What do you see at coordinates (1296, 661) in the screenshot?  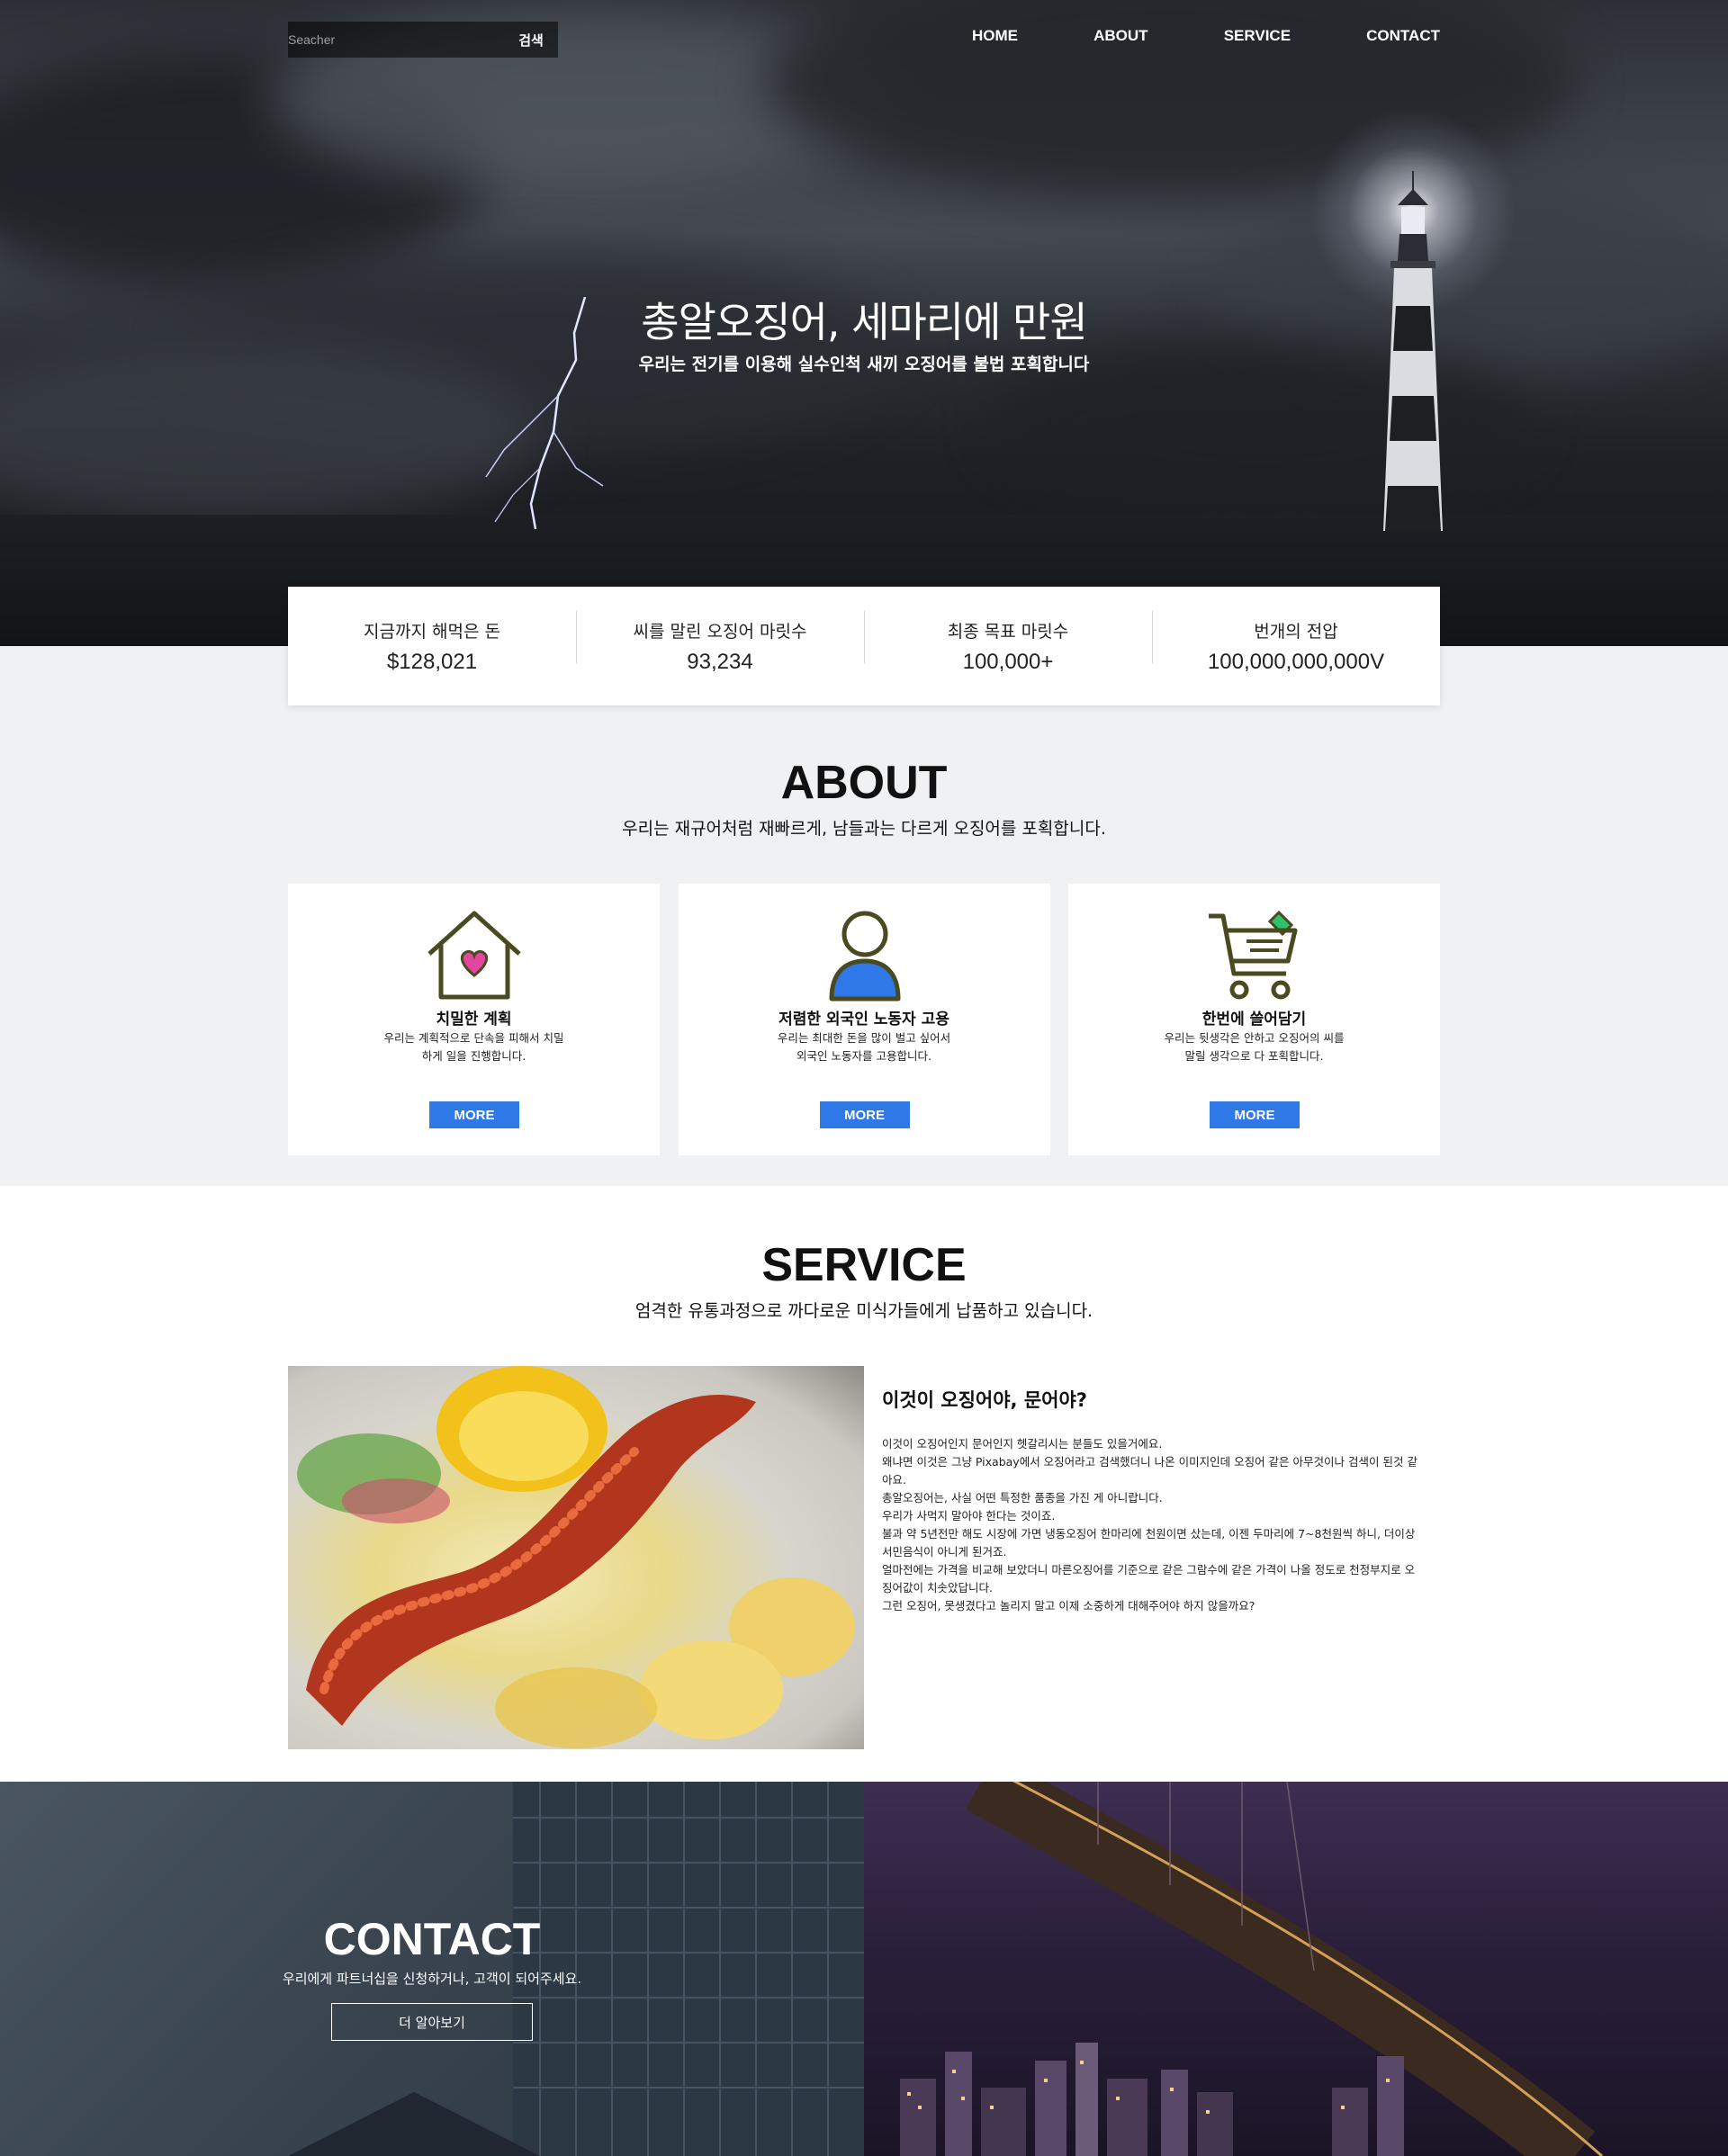 I see `stat-value: 100,000,000,000V` at bounding box center [1296, 661].